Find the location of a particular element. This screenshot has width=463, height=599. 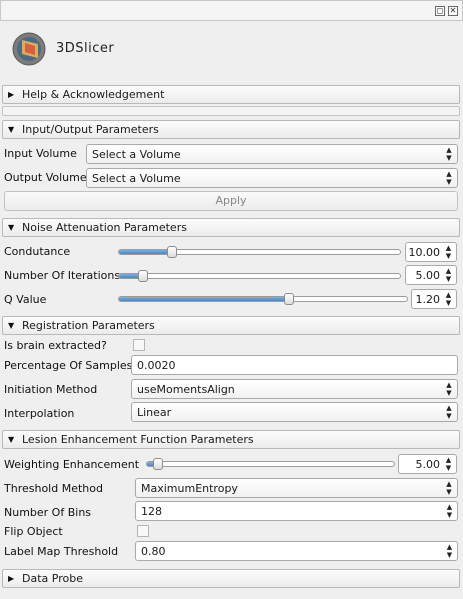

section-help-label: Help & Acknowledgement is located at coordinates (93, 94).